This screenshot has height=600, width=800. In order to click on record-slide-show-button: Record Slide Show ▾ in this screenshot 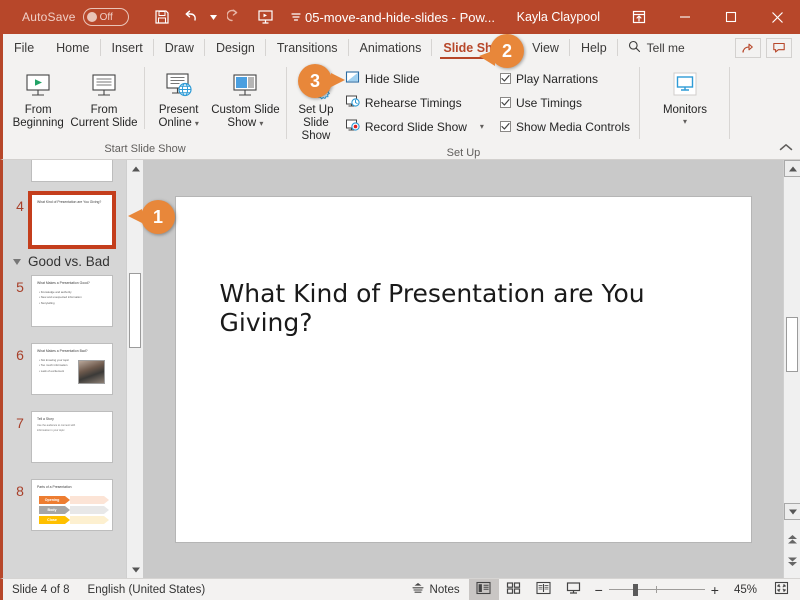, I will do `click(414, 126)`.